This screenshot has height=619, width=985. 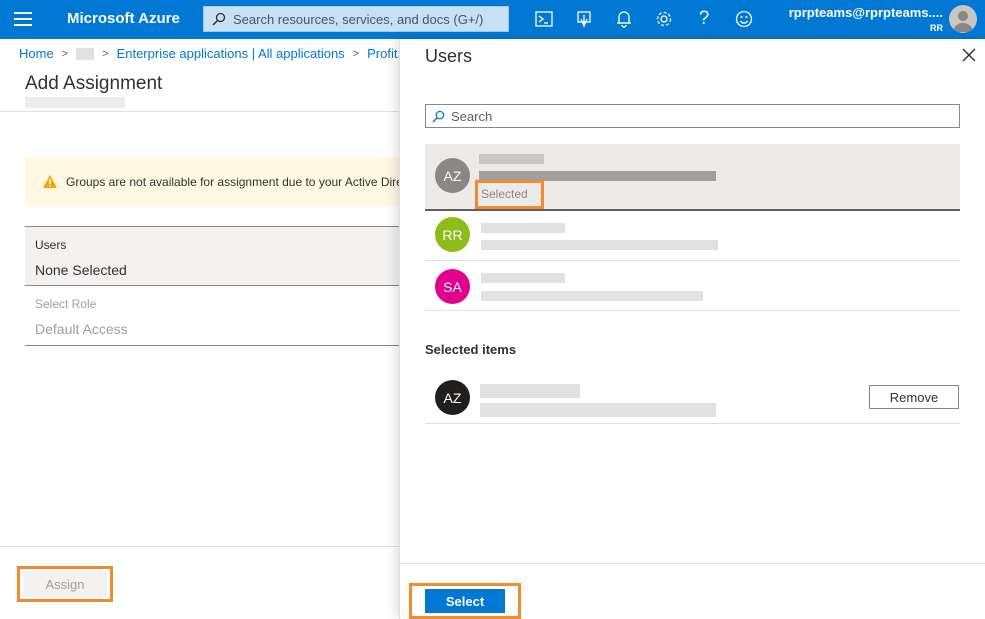 What do you see at coordinates (23, 19) in the screenshot?
I see `menu-icon` at bounding box center [23, 19].